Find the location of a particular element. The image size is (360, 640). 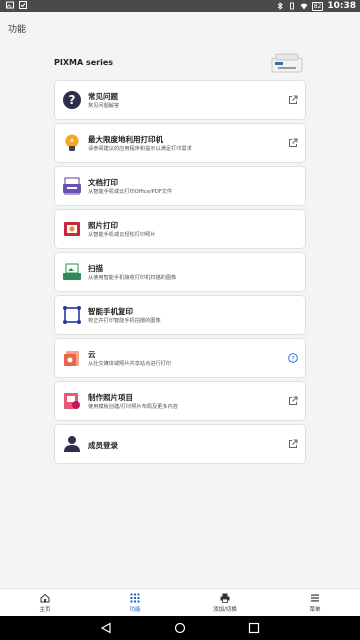

nav-home: 主页 is located at coordinates (45, 602).